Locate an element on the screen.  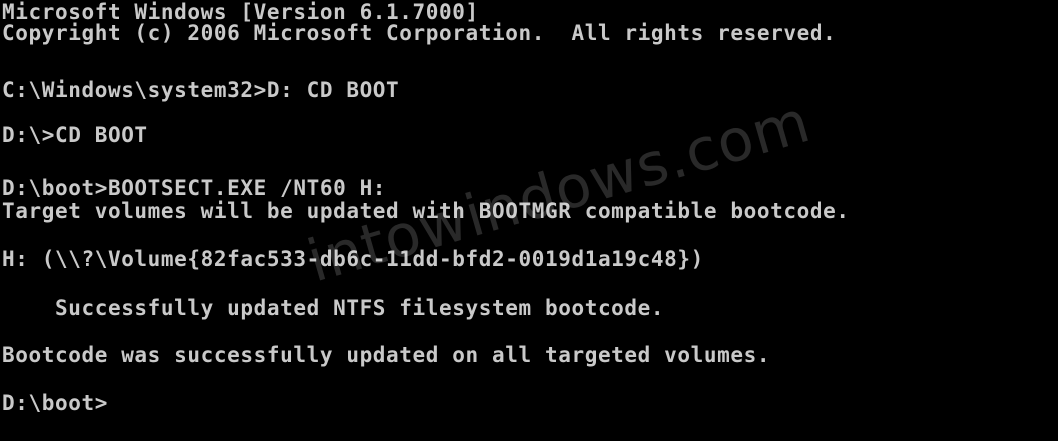
console-line-command: C:\Windows\system32>D: CD BOOT is located at coordinates (201, 90).